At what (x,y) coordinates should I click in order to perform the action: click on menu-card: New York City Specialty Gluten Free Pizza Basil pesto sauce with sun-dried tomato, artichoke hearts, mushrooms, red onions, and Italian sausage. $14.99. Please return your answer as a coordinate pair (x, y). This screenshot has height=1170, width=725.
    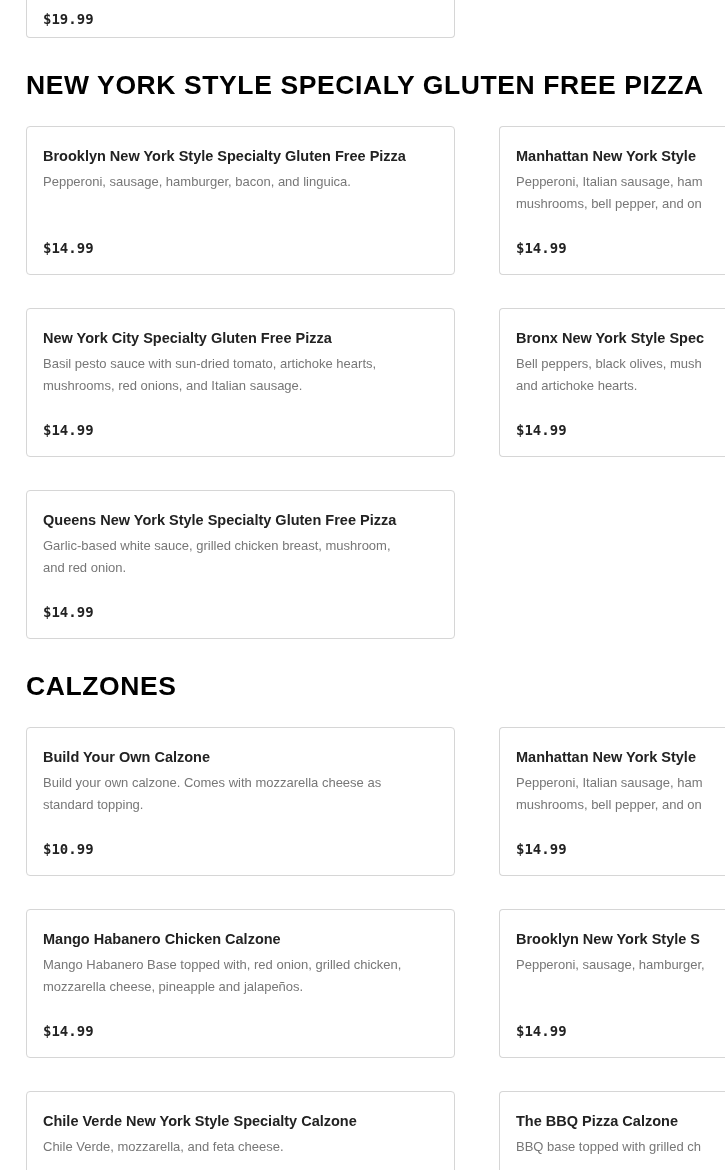
    Looking at the image, I should click on (240, 382).